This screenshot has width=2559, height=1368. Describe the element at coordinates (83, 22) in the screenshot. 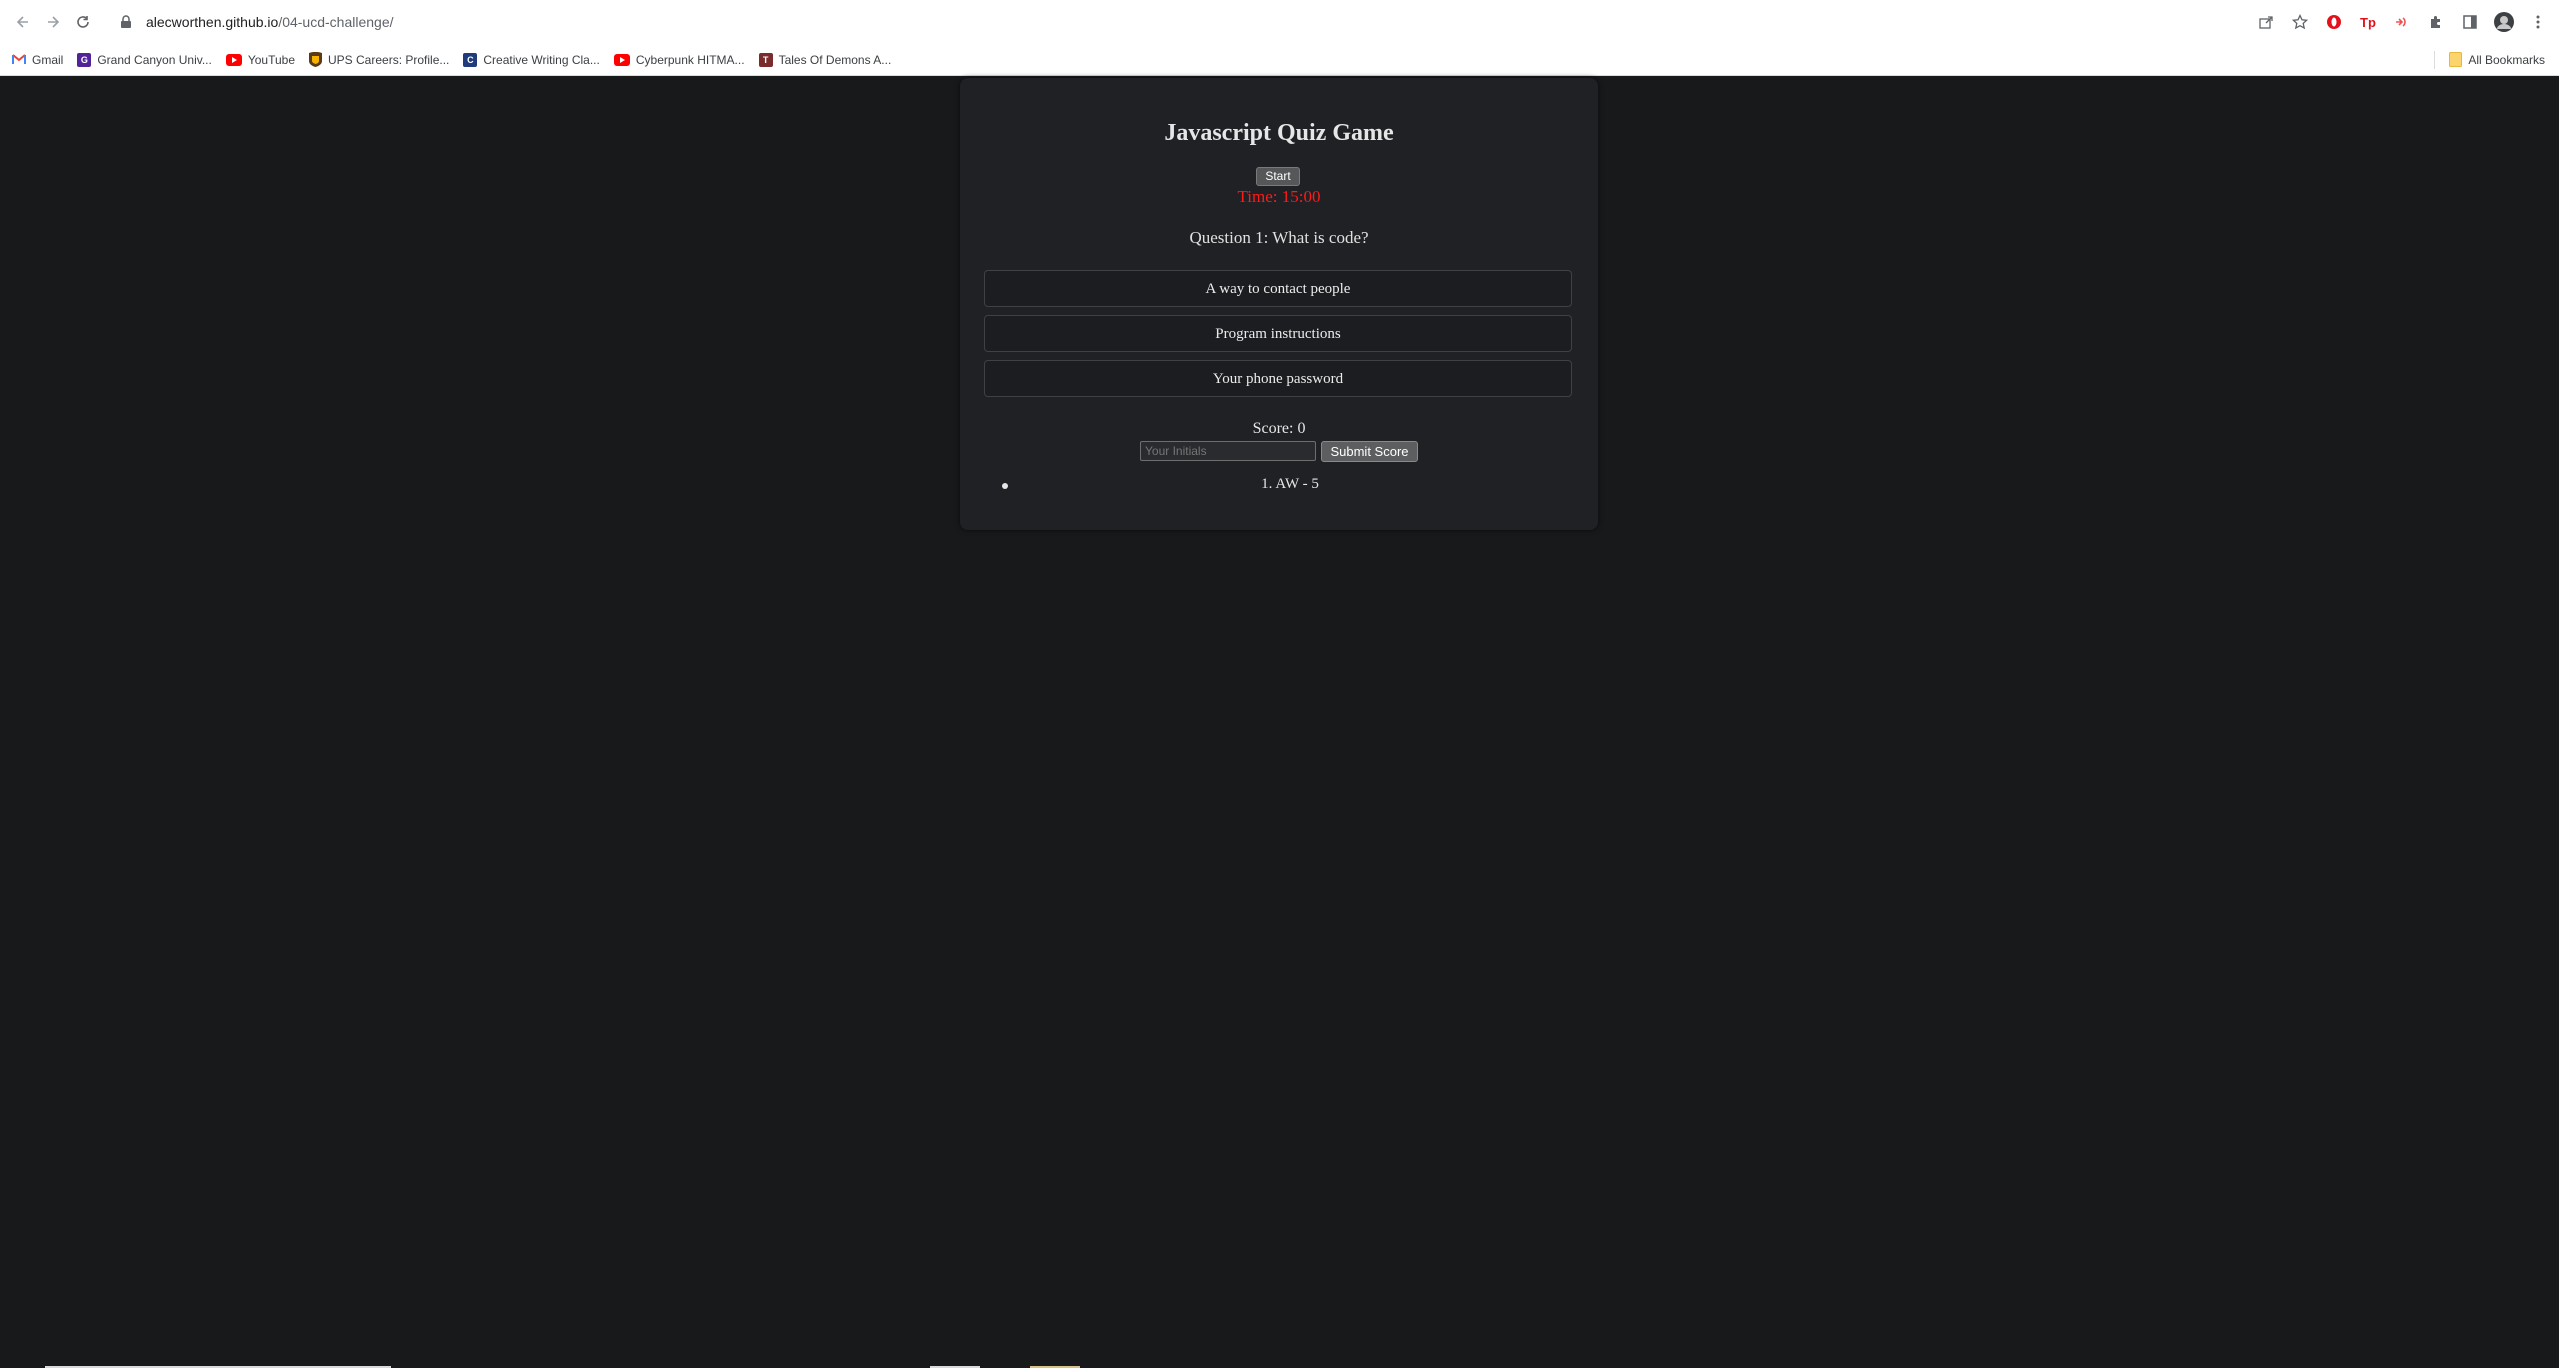

I see `reload-icon` at that location.